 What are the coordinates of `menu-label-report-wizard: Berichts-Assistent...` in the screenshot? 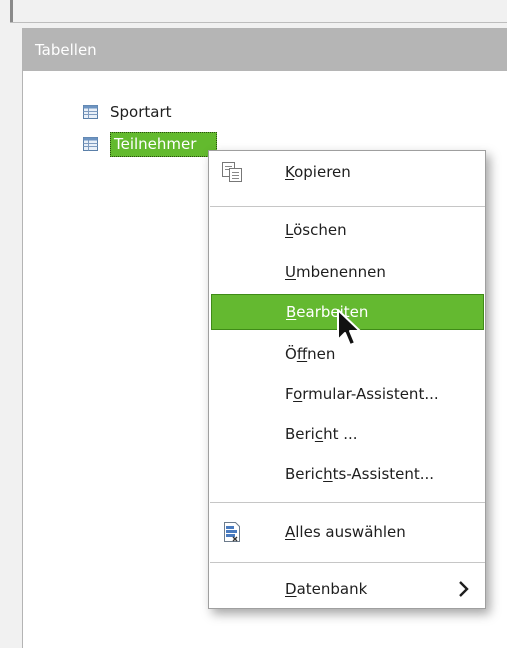 It's located at (360, 474).